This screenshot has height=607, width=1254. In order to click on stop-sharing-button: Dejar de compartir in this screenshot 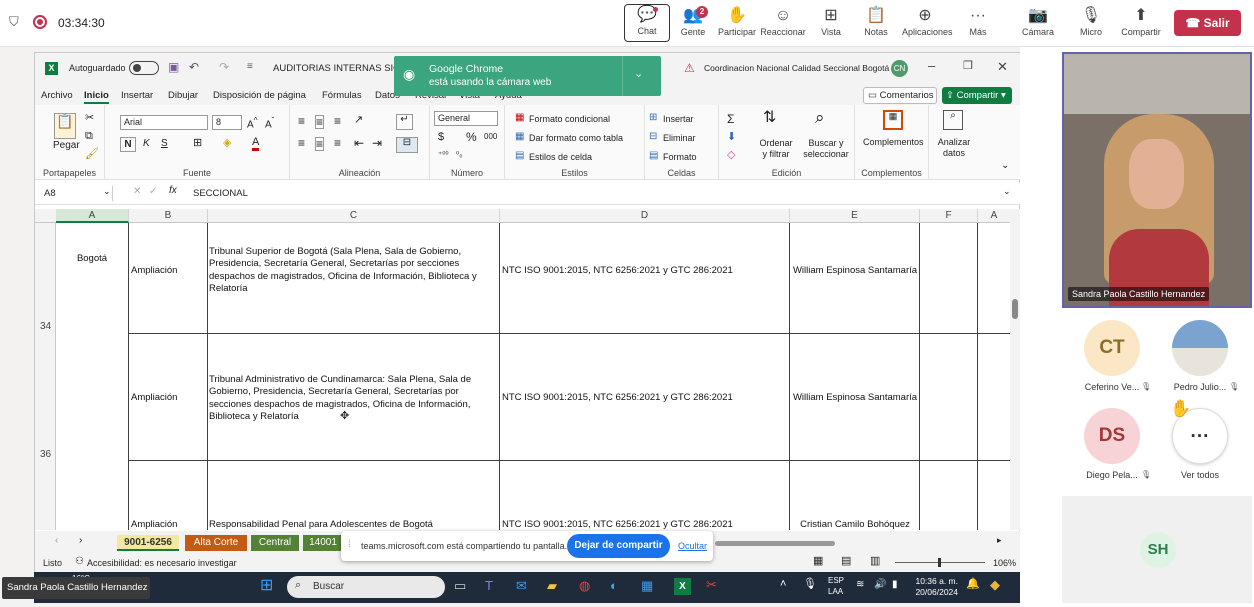, I will do `click(618, 546)`.